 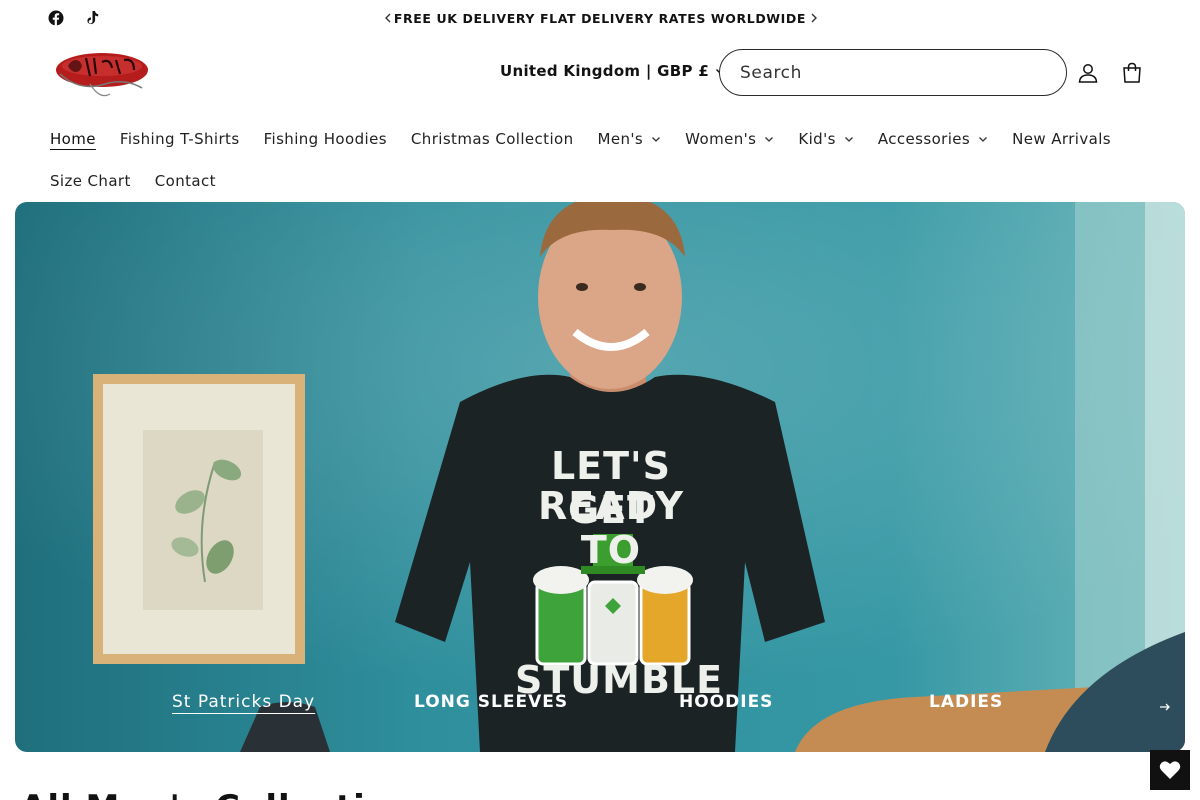 I want to click on country-label: United Kingdom | GBP £, so click(x=605, y=71).